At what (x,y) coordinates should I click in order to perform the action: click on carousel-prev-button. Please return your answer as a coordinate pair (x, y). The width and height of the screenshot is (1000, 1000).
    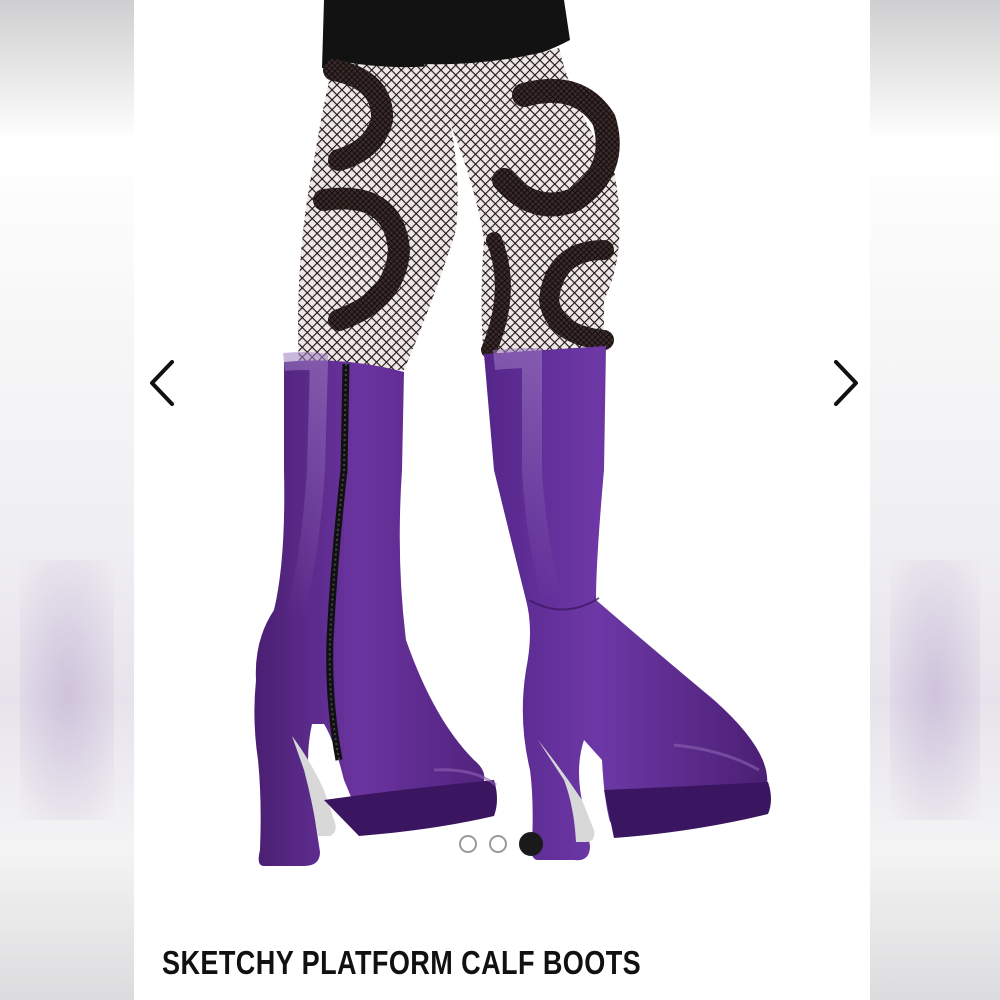
    Looking at the image, I should click on (164, 382).